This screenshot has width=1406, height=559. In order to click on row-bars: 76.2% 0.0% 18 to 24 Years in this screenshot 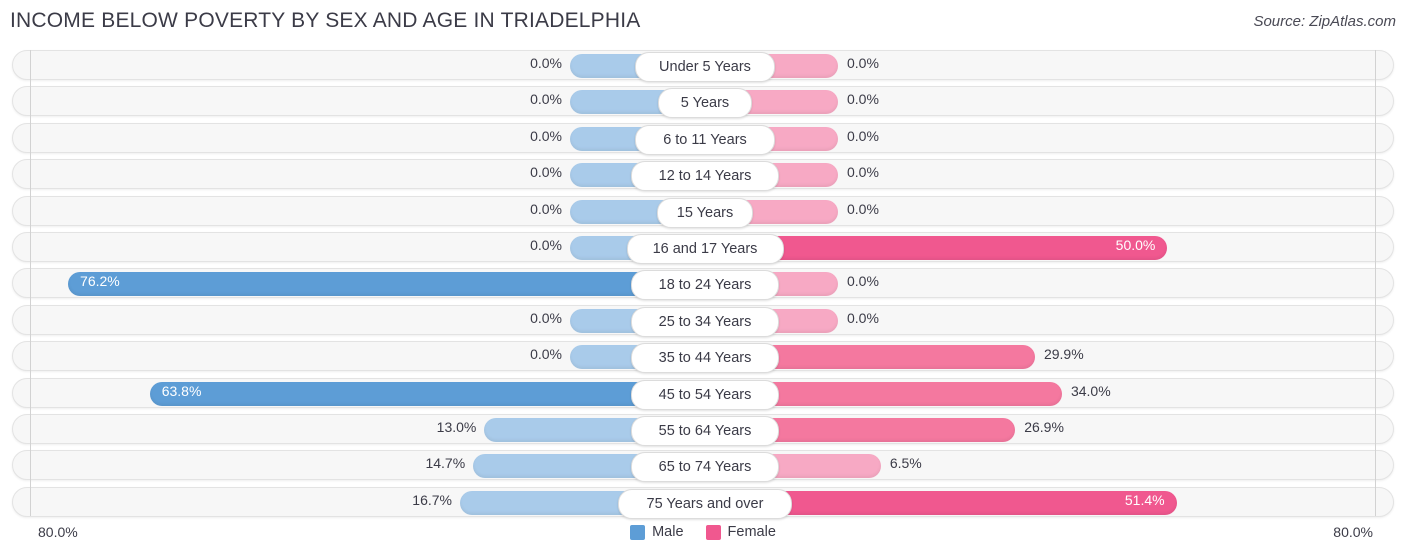, I will do `click(704, 285)`.